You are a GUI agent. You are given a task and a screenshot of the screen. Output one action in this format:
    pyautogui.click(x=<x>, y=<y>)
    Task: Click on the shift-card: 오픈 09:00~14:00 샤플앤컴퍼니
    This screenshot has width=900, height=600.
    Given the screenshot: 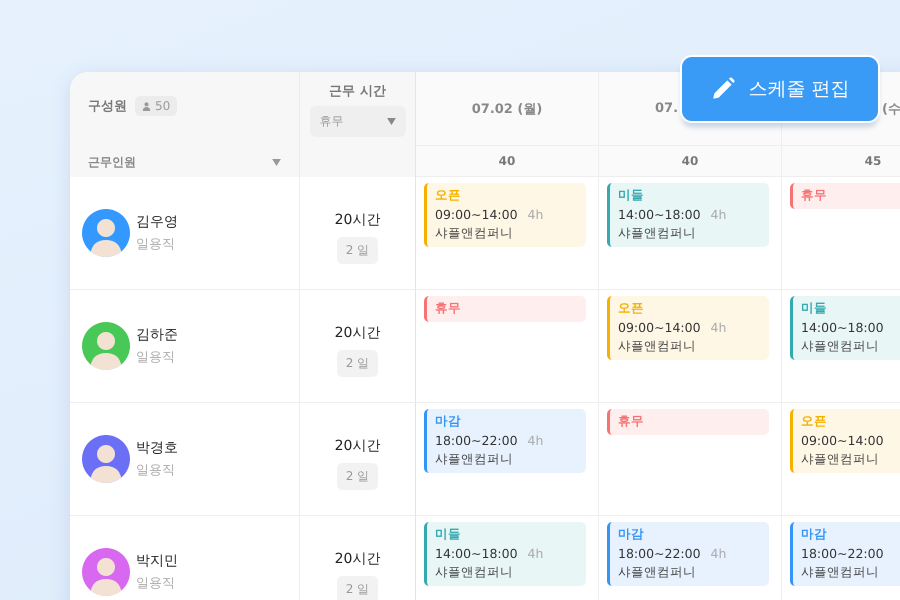 What is the action you would take?
    pyautogui.click(x=845, y=441)
    